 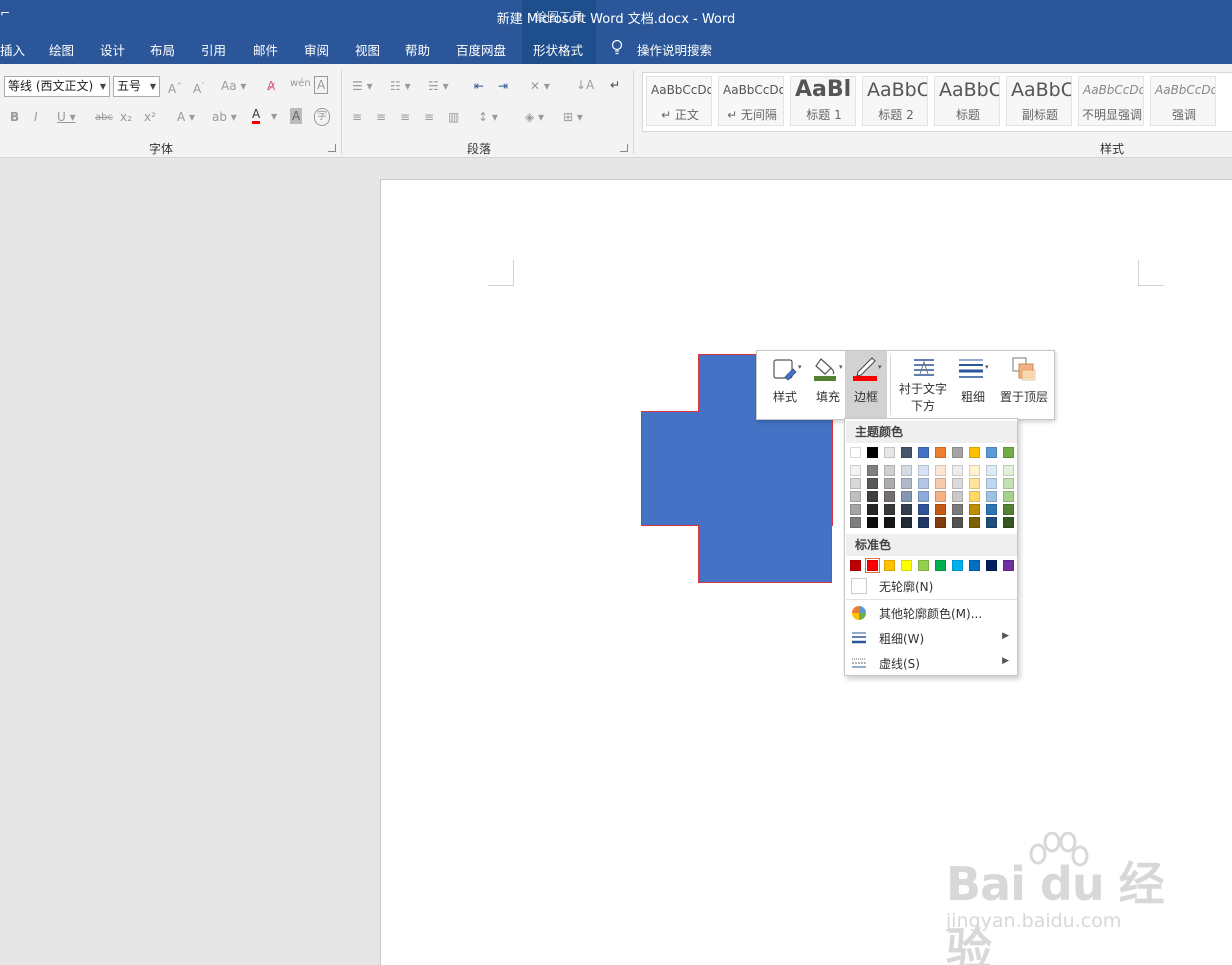 I want to click on superscript-icon: x², so click(x=150, y=117).